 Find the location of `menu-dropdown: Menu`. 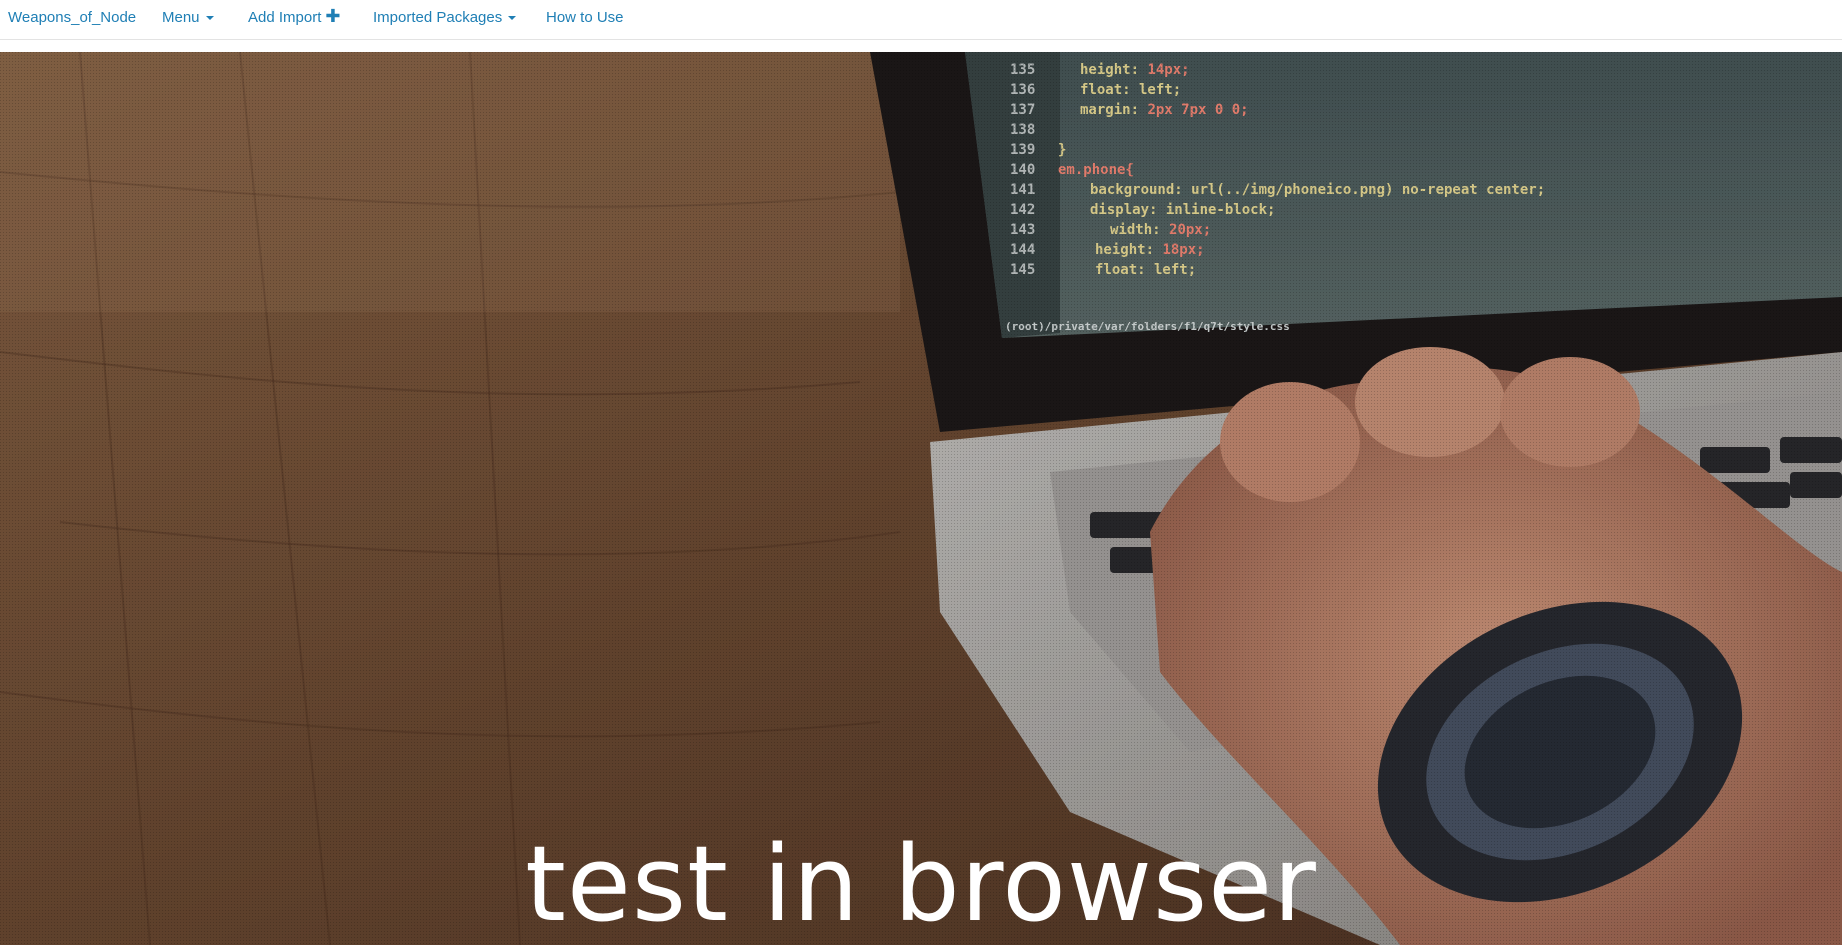

menu-dropdown: Menu is located at coordinates (188, 17).